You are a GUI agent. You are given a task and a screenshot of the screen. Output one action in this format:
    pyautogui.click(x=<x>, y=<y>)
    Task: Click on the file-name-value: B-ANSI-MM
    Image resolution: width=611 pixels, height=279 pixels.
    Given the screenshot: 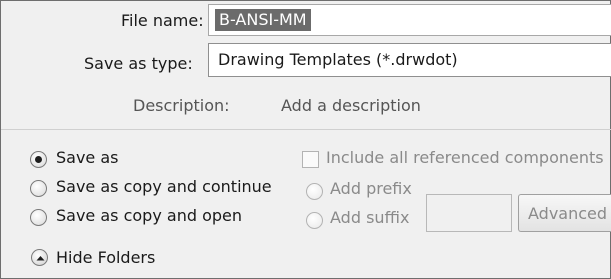 What is the action you would take?
    pyautogui.click(x=263, y=20)
    